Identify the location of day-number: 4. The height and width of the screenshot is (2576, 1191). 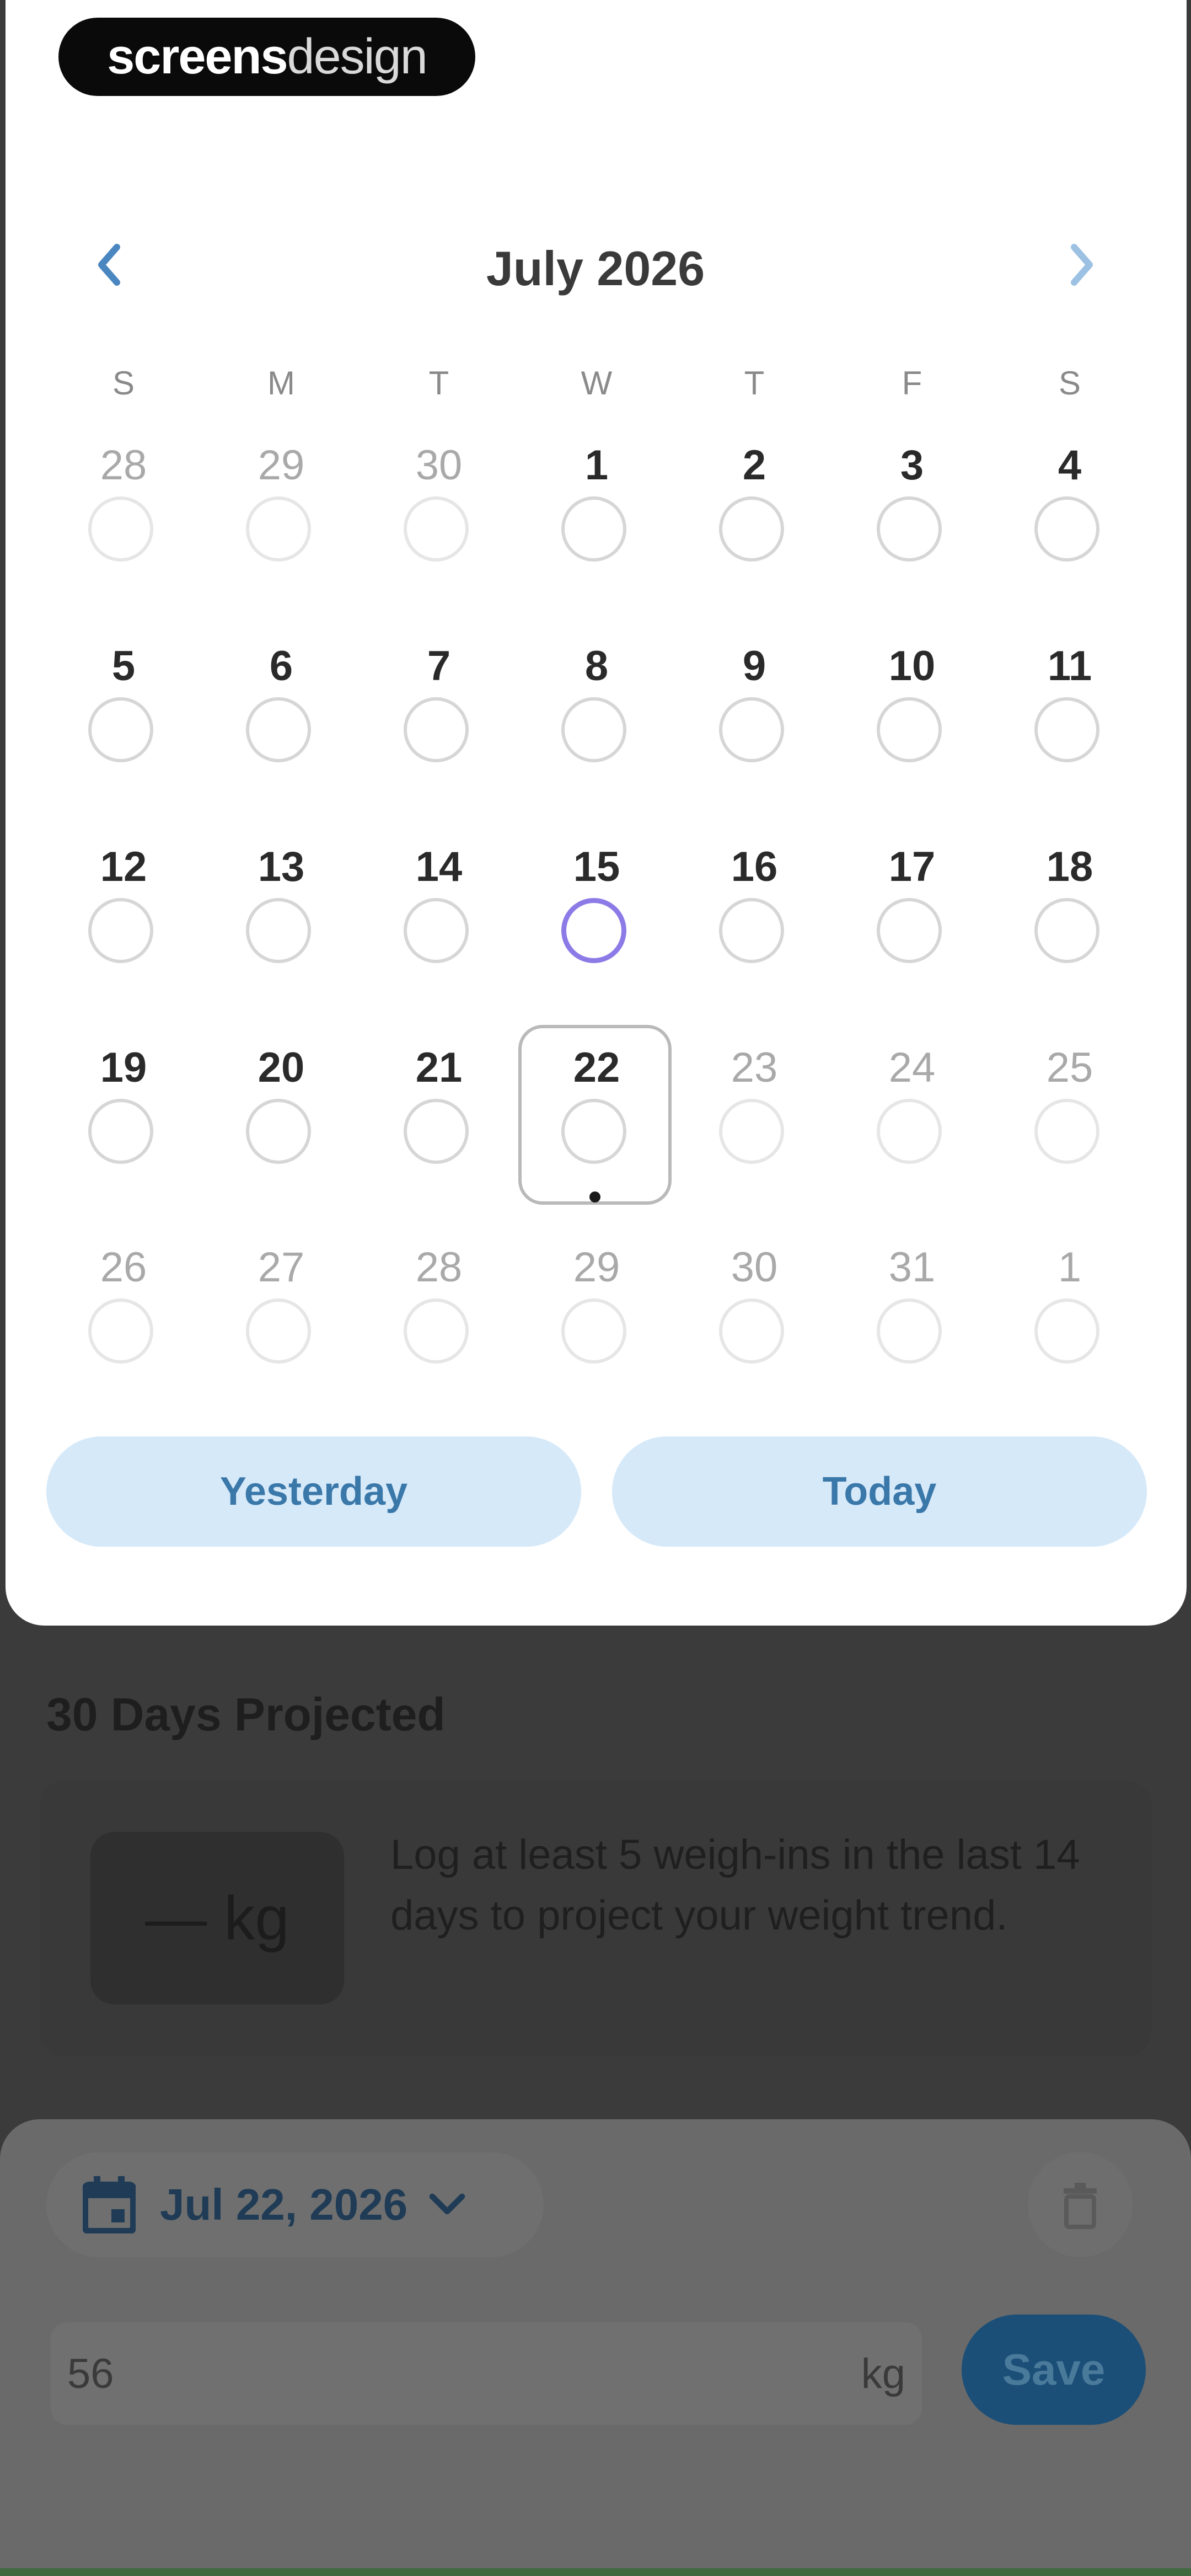
(1070, 465).